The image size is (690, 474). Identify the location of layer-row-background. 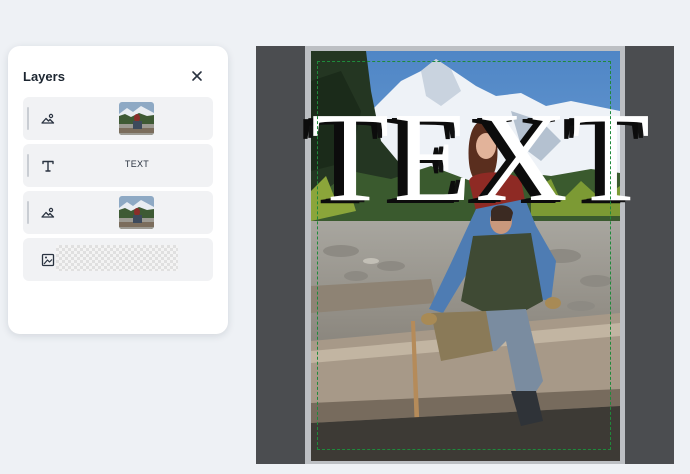
(118, 259).